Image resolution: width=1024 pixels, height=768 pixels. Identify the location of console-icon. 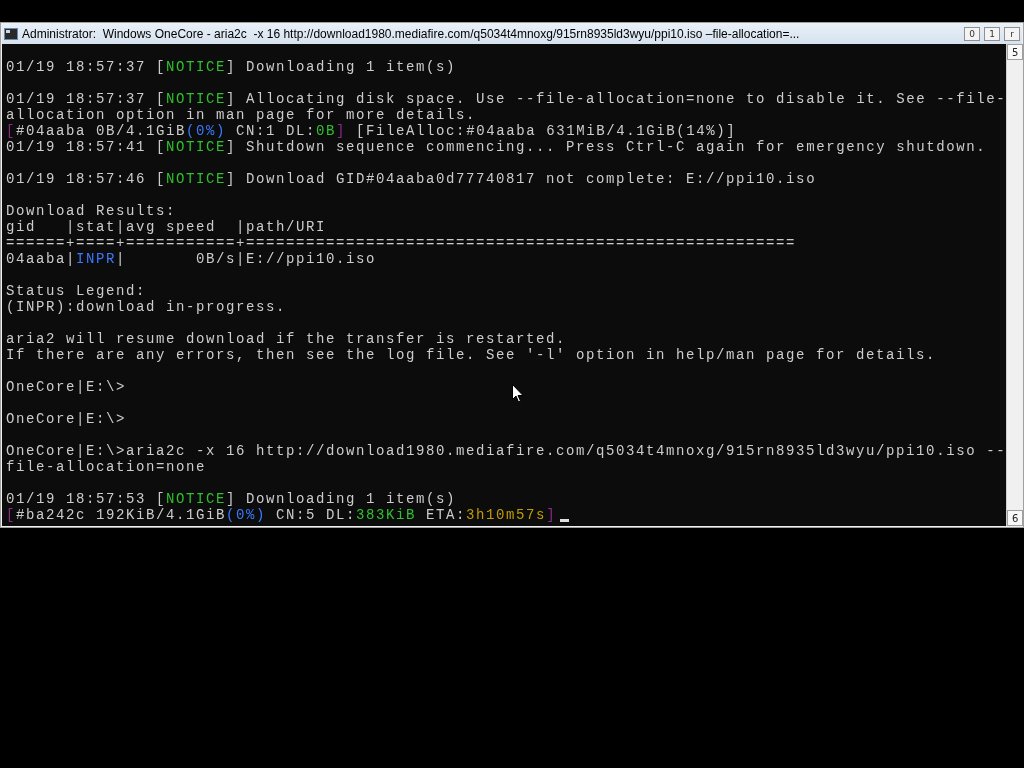
(11, 34).